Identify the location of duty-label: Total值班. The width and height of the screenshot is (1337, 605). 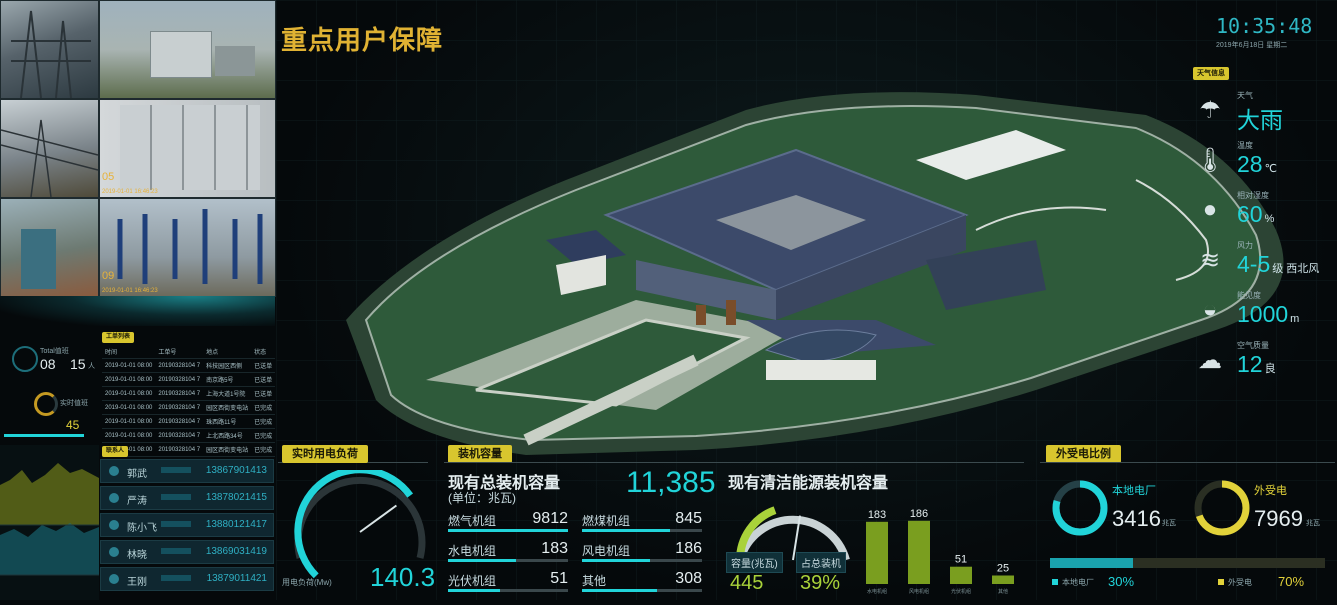
(54, 351).